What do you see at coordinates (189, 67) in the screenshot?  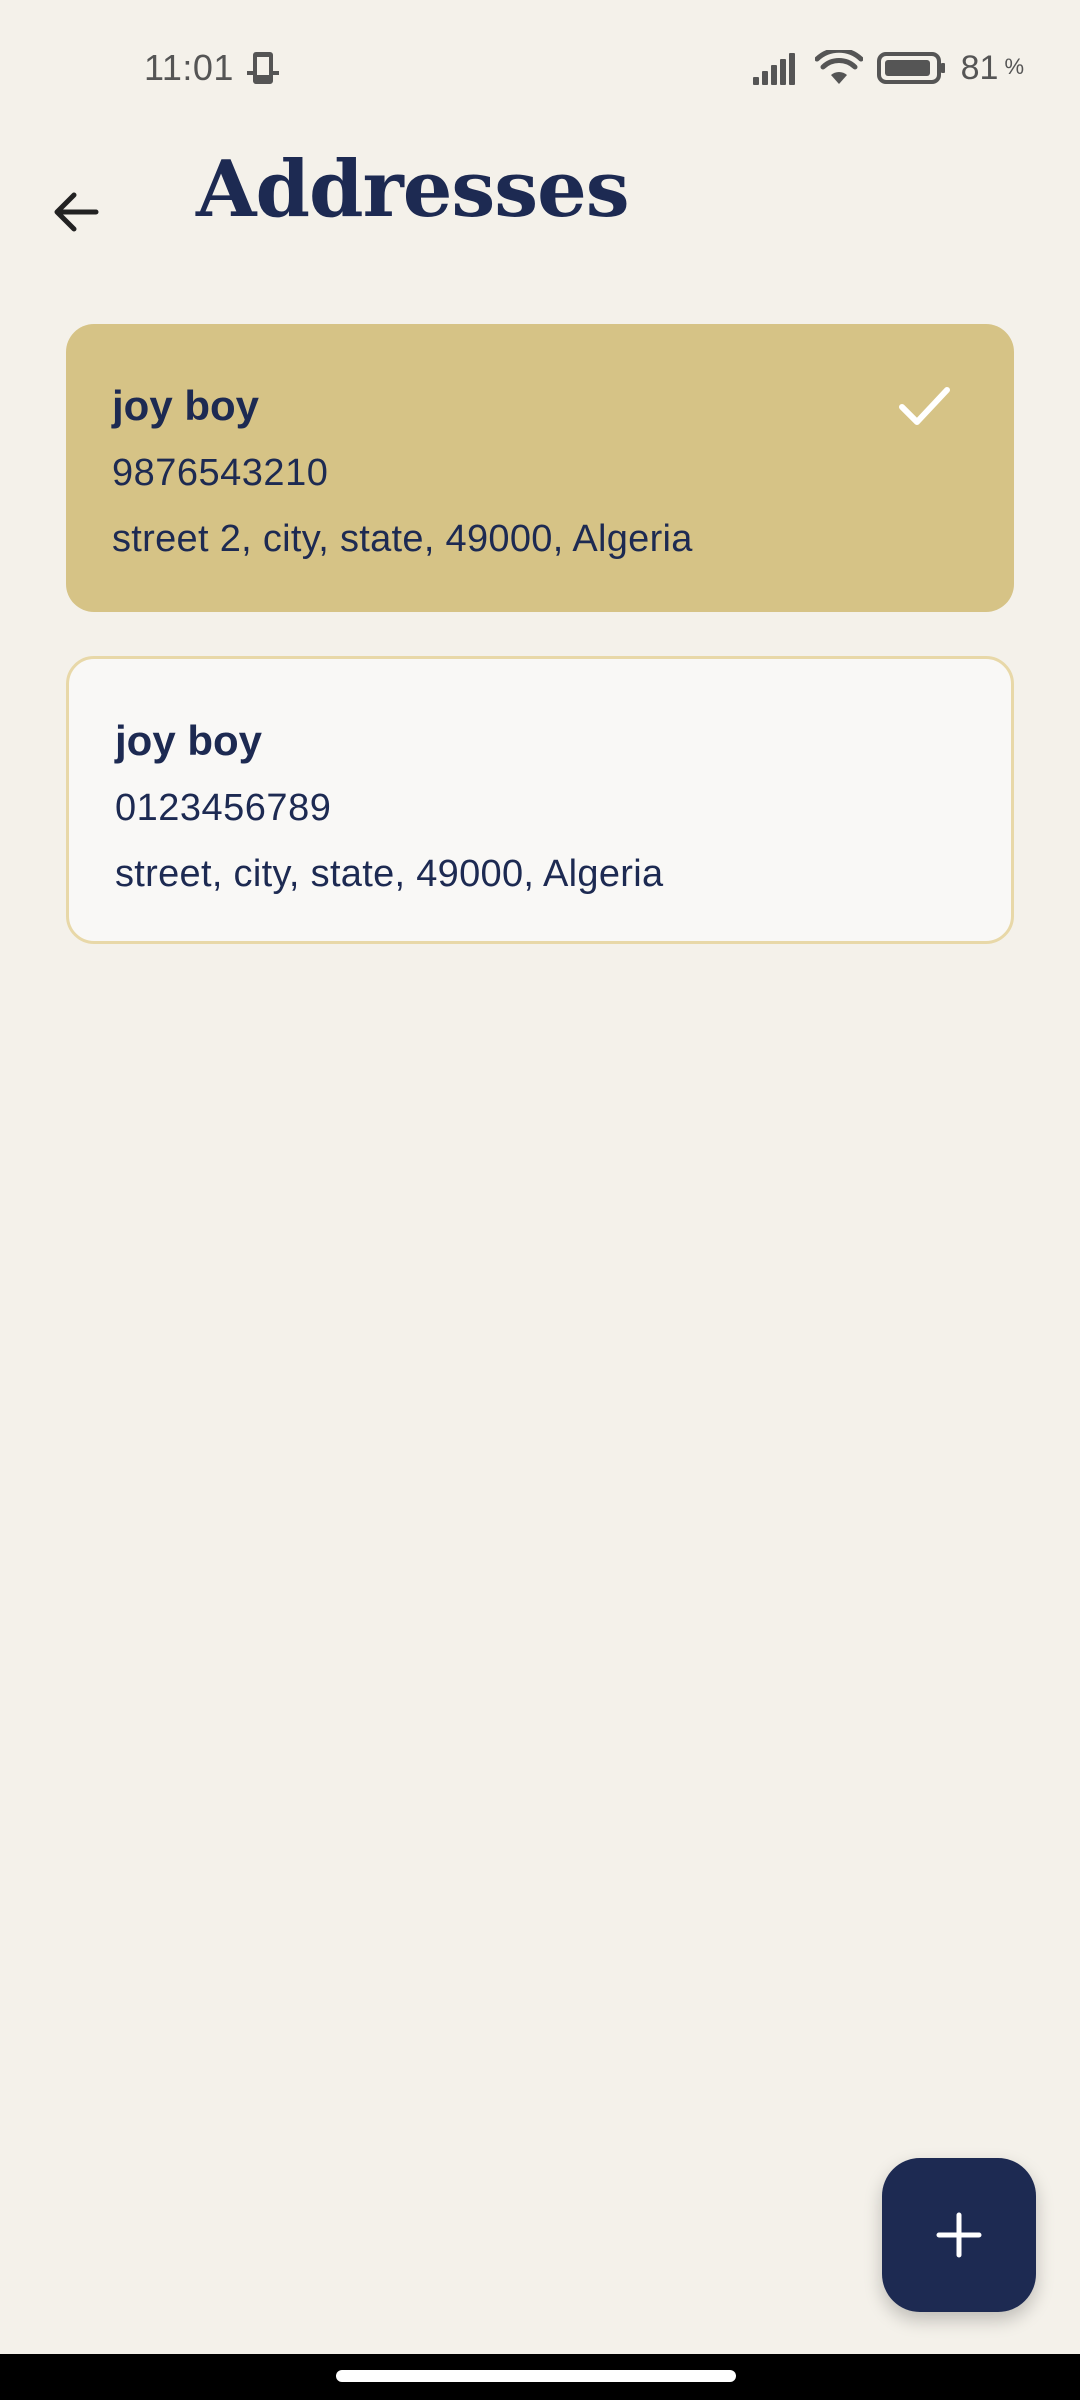 I see `status-time: 11:01` at bounding box center [189, 67].